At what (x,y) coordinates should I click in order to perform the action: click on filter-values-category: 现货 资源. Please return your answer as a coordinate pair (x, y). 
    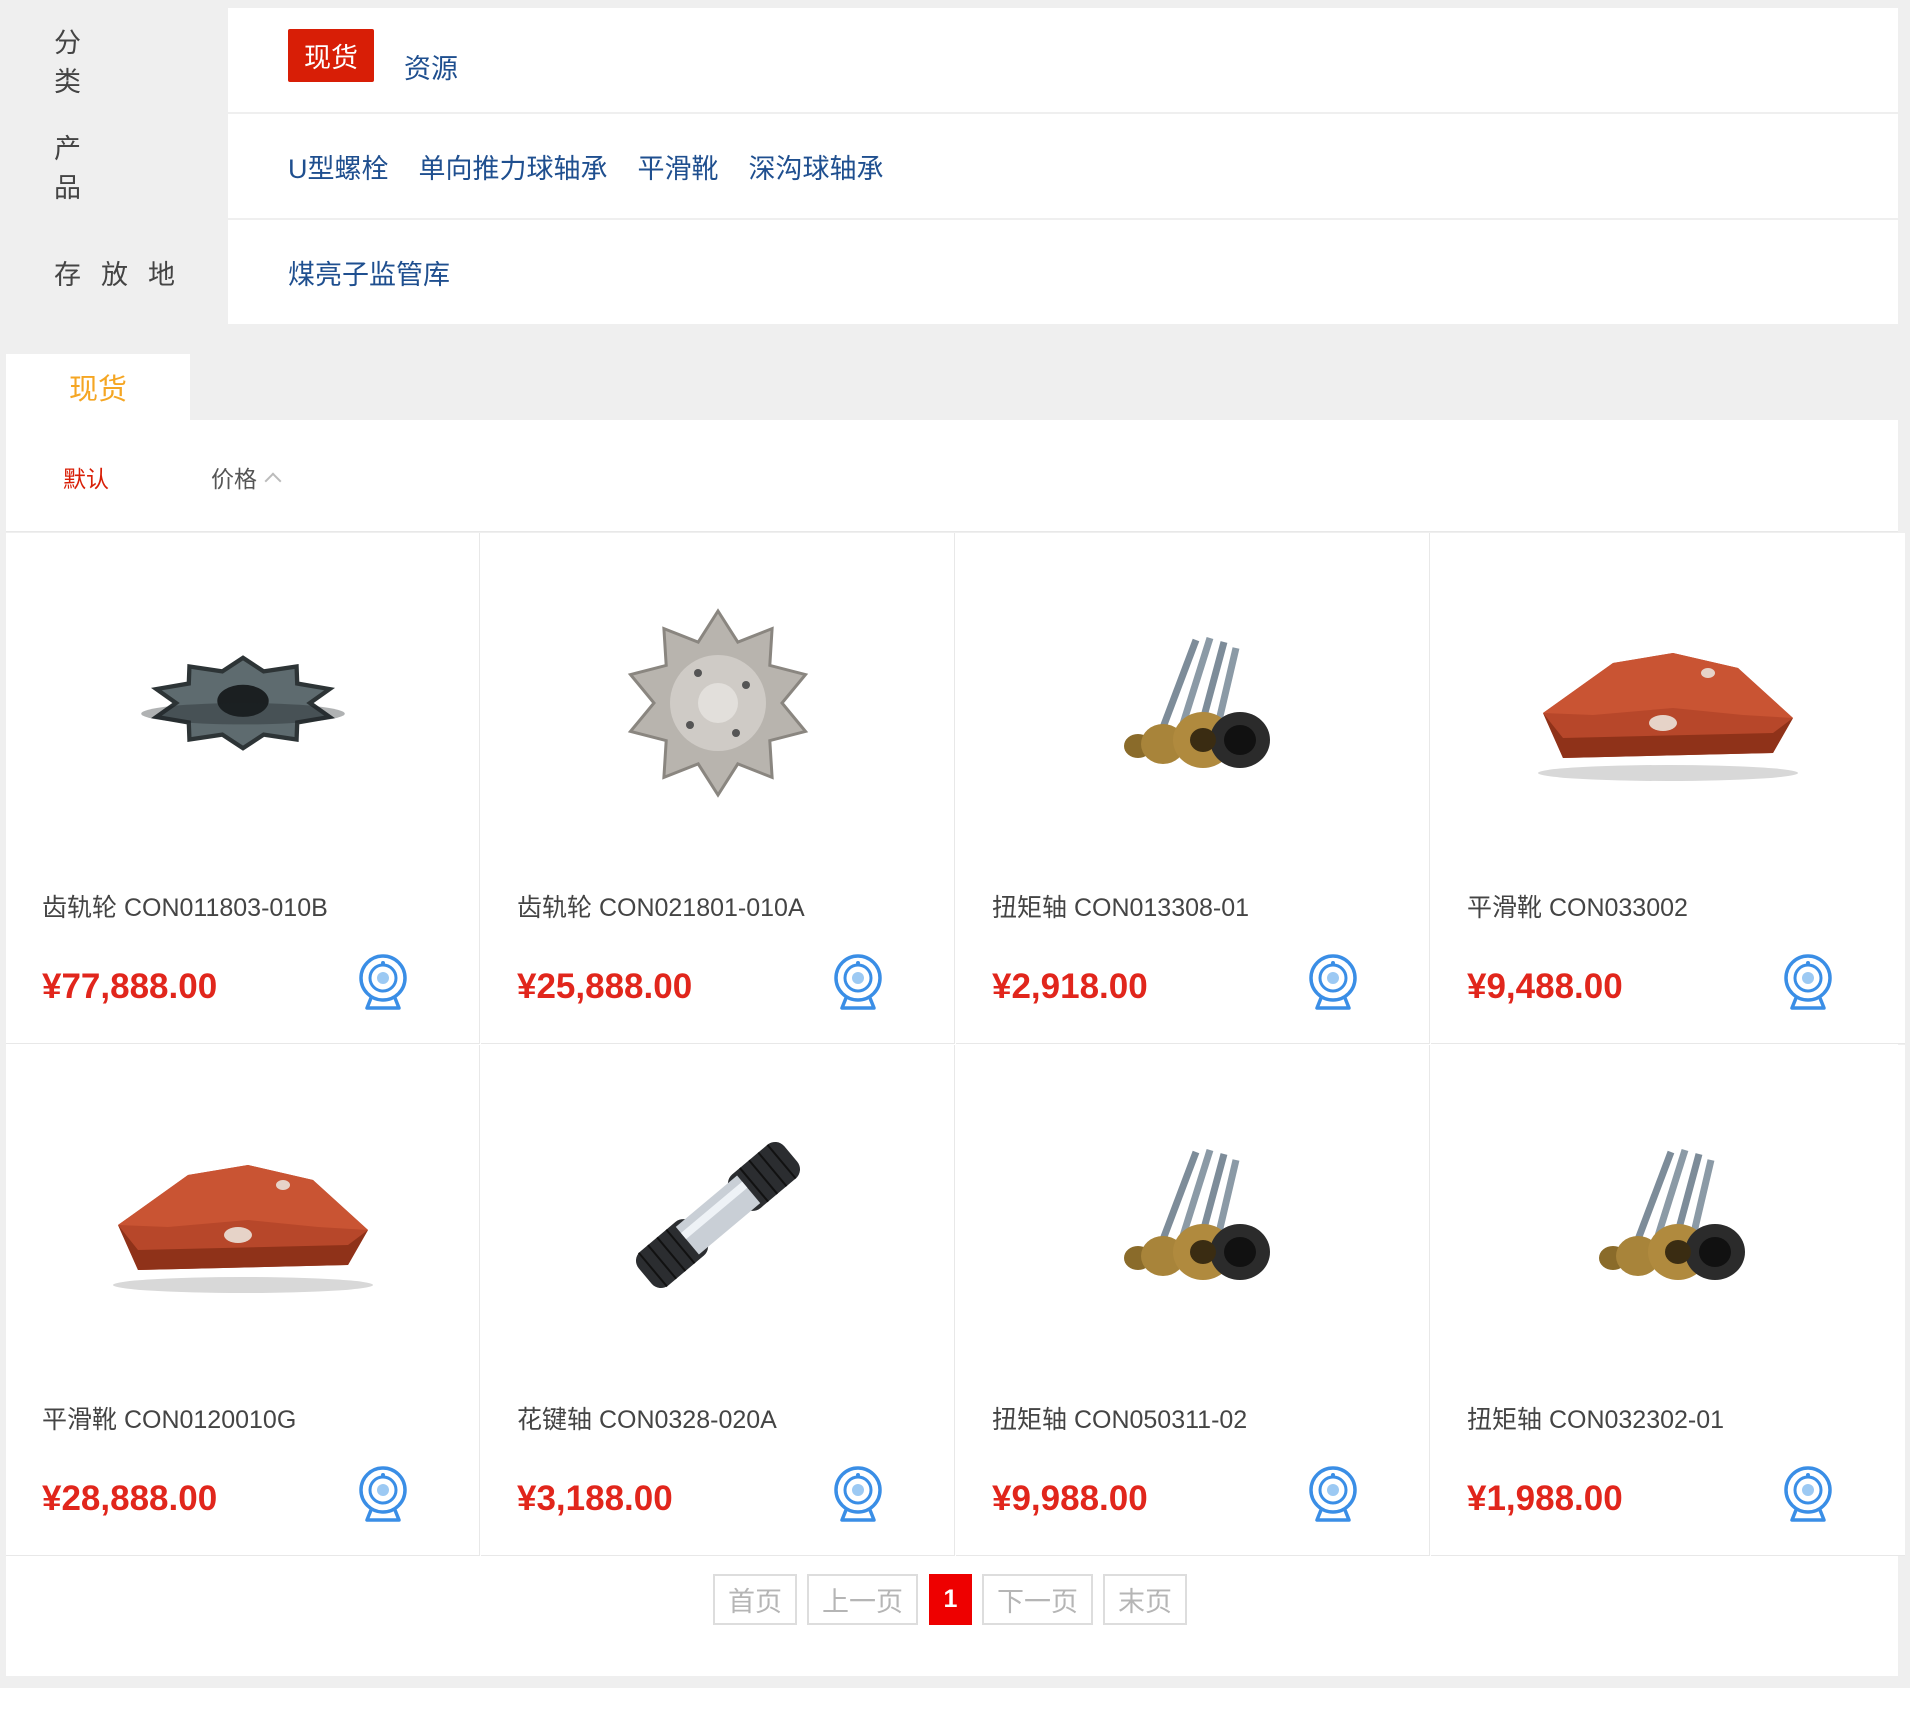
    Looking at the image, I should click on (1063, 60).